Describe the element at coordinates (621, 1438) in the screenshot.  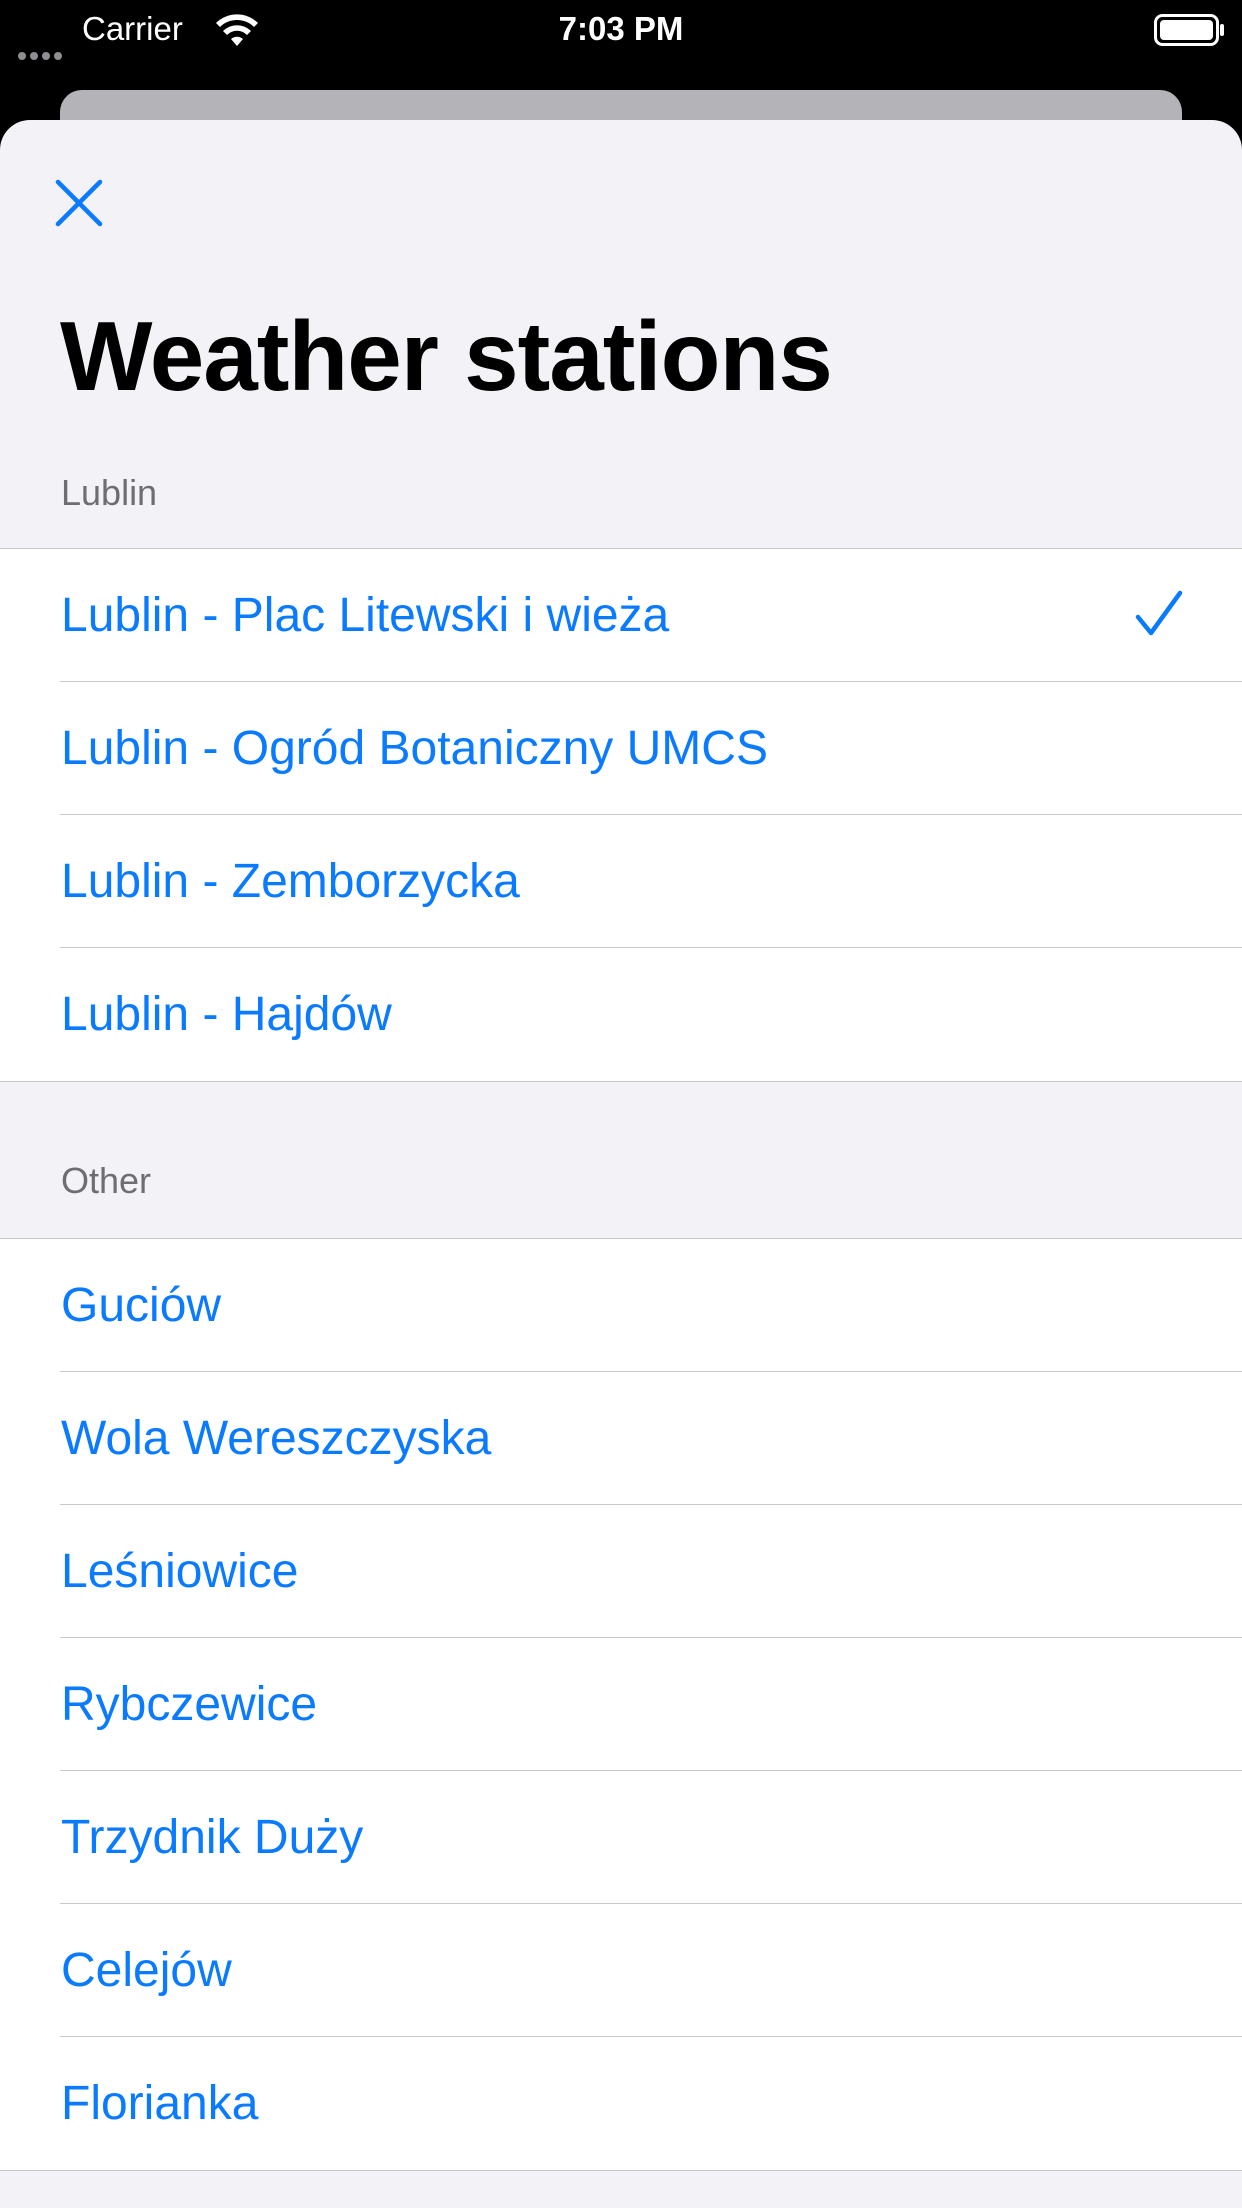
I see `list-item: Wola Wereszczyska` at that location.